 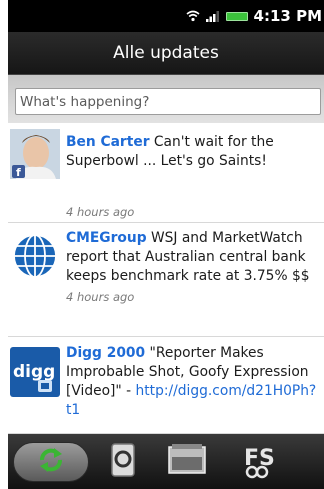 What do you see at coordinates (166, 16) in the screenshot?
I see `status-bar: 4:13 PM` at bounding box center [166, 16].